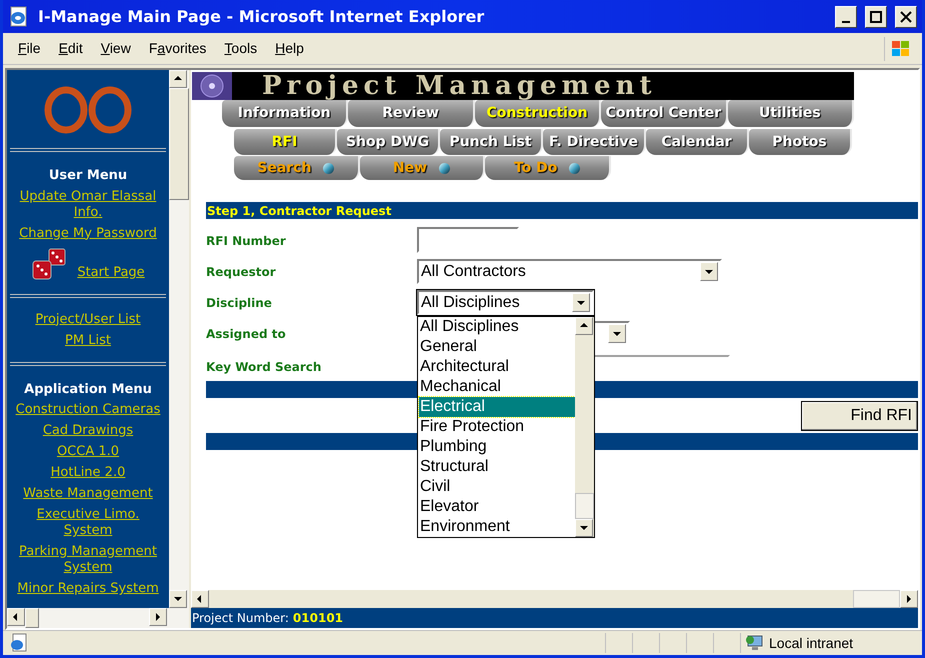  Describe the element at coordinates (497, 347) in the screenshot. I see `dropdown-option: General` at that location.